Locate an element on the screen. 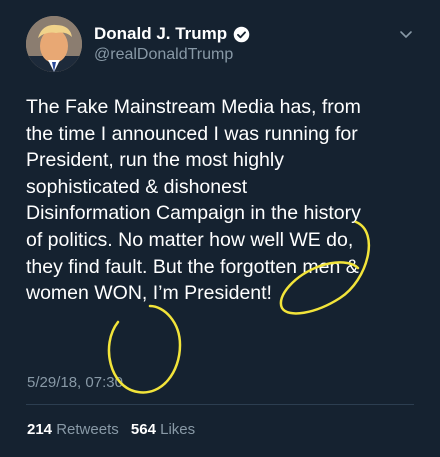  retweets-count: 214 is located at coordinates (40, 429).